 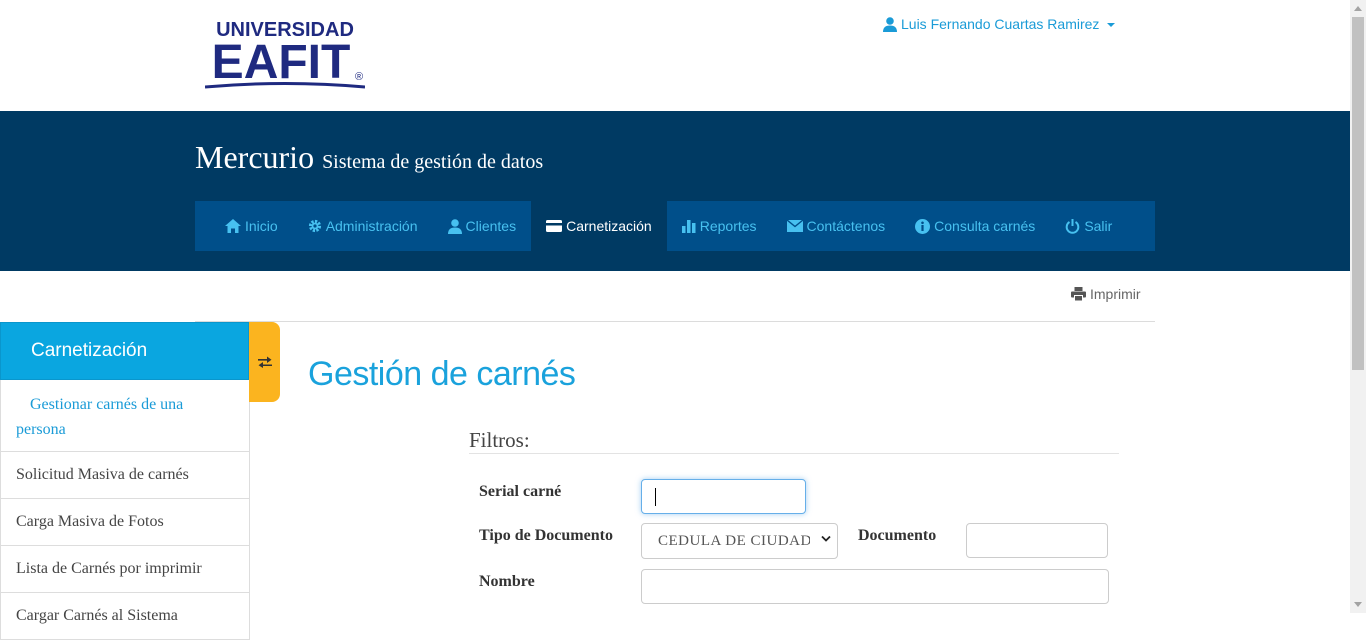 I want to click on sidebar-item-gestionar: Gestionar carnés de una persona, so click(x=124, y=416).